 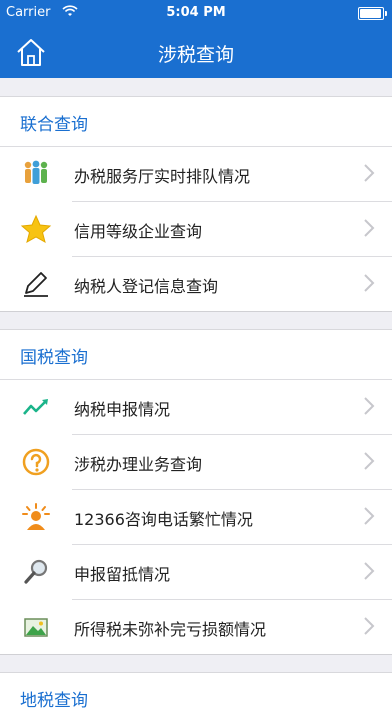 What do you see at coordinates (54, 701) in the screenshot?
I see `section-title: 地税查询` at bounding box center [54, 701].